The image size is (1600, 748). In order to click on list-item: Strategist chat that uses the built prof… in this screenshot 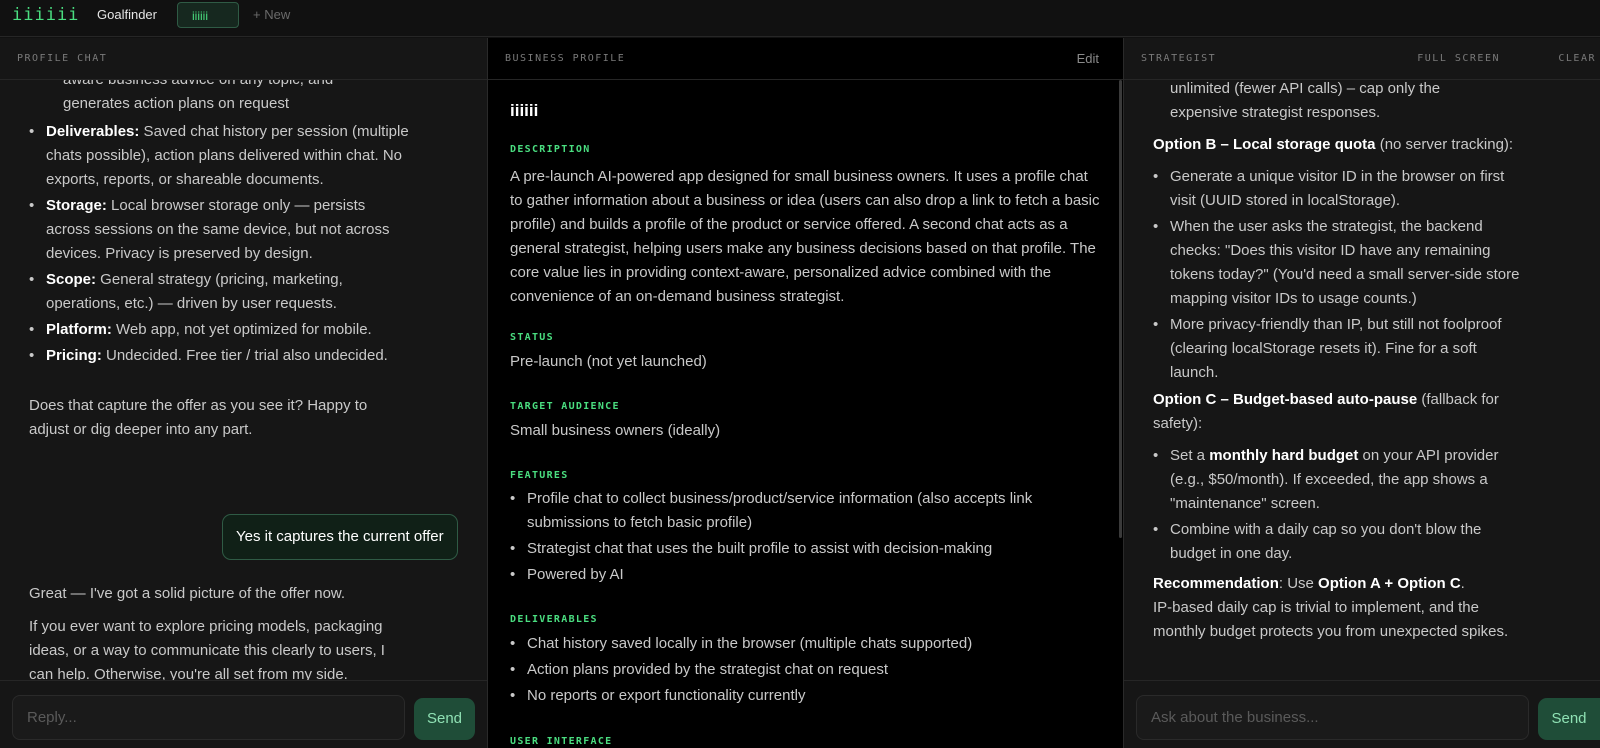, I will do `click(805, 549)`.